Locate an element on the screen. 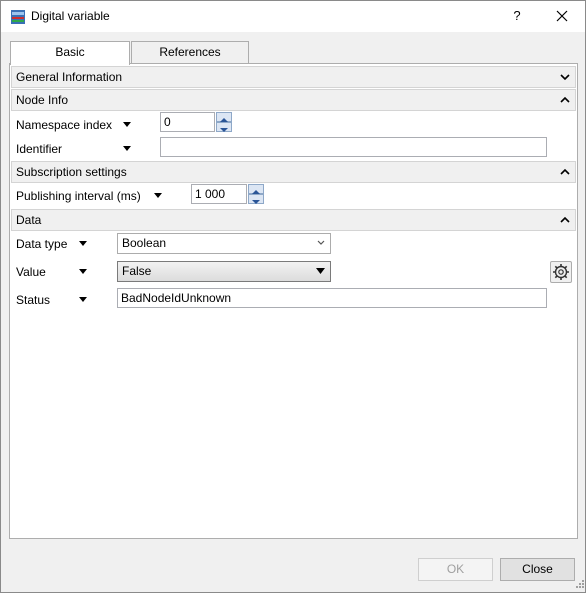 This screenshot has height=593, width=586. close-button: Close is located at coordinates (537, 569).